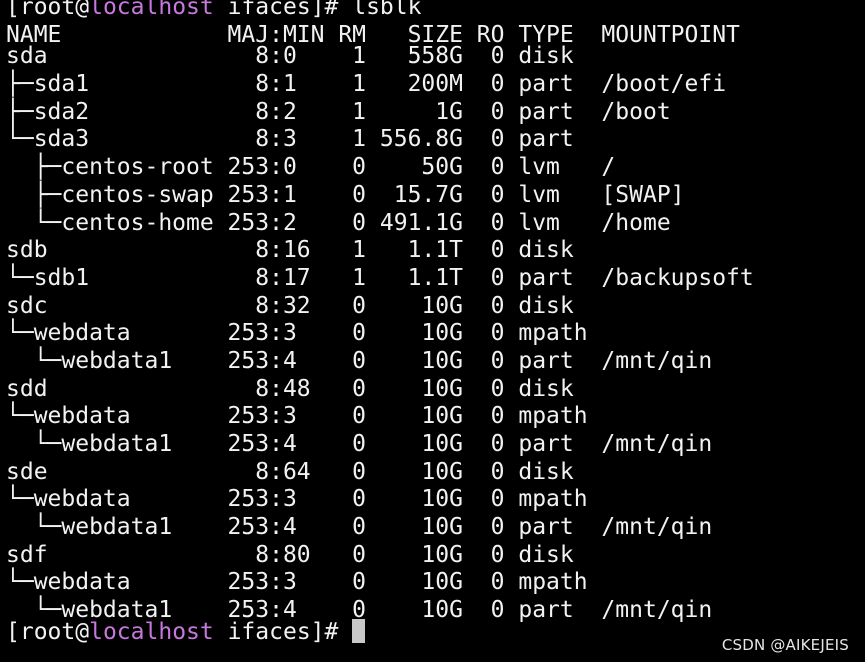 The image size is (865, 662). I want to click on lsblk-row: sdf 8:80 0 10G 0 disk, so click(290, 554).